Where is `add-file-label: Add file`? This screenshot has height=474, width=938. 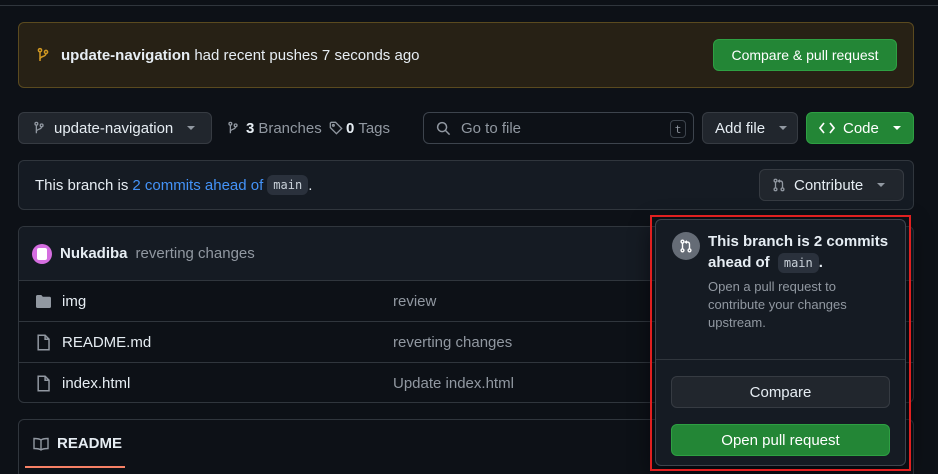
add-file-label: Add file is located at coordinates (740, 128).